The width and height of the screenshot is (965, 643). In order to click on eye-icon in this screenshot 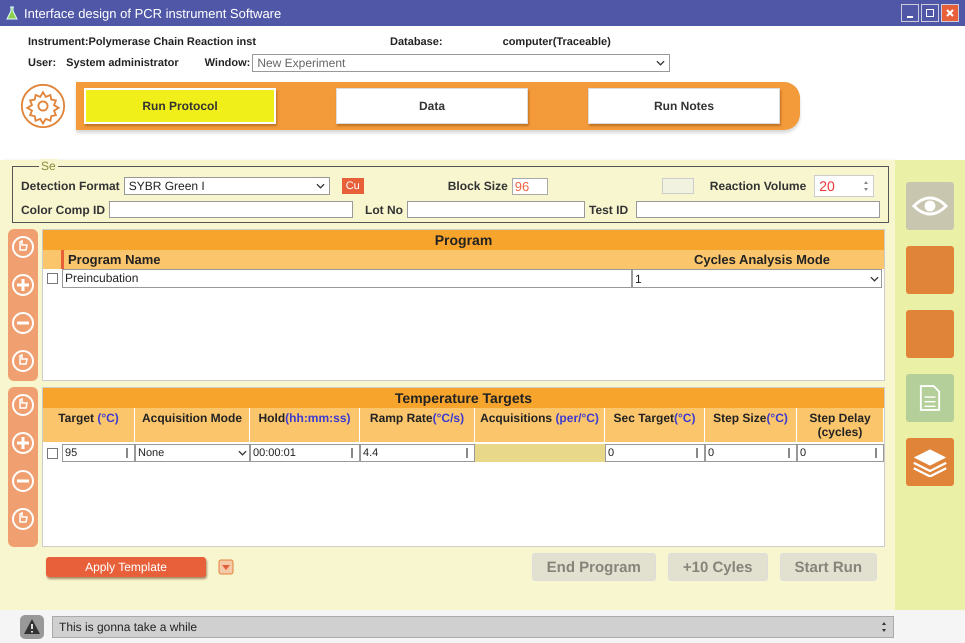, I will do `click(930, 206)`.